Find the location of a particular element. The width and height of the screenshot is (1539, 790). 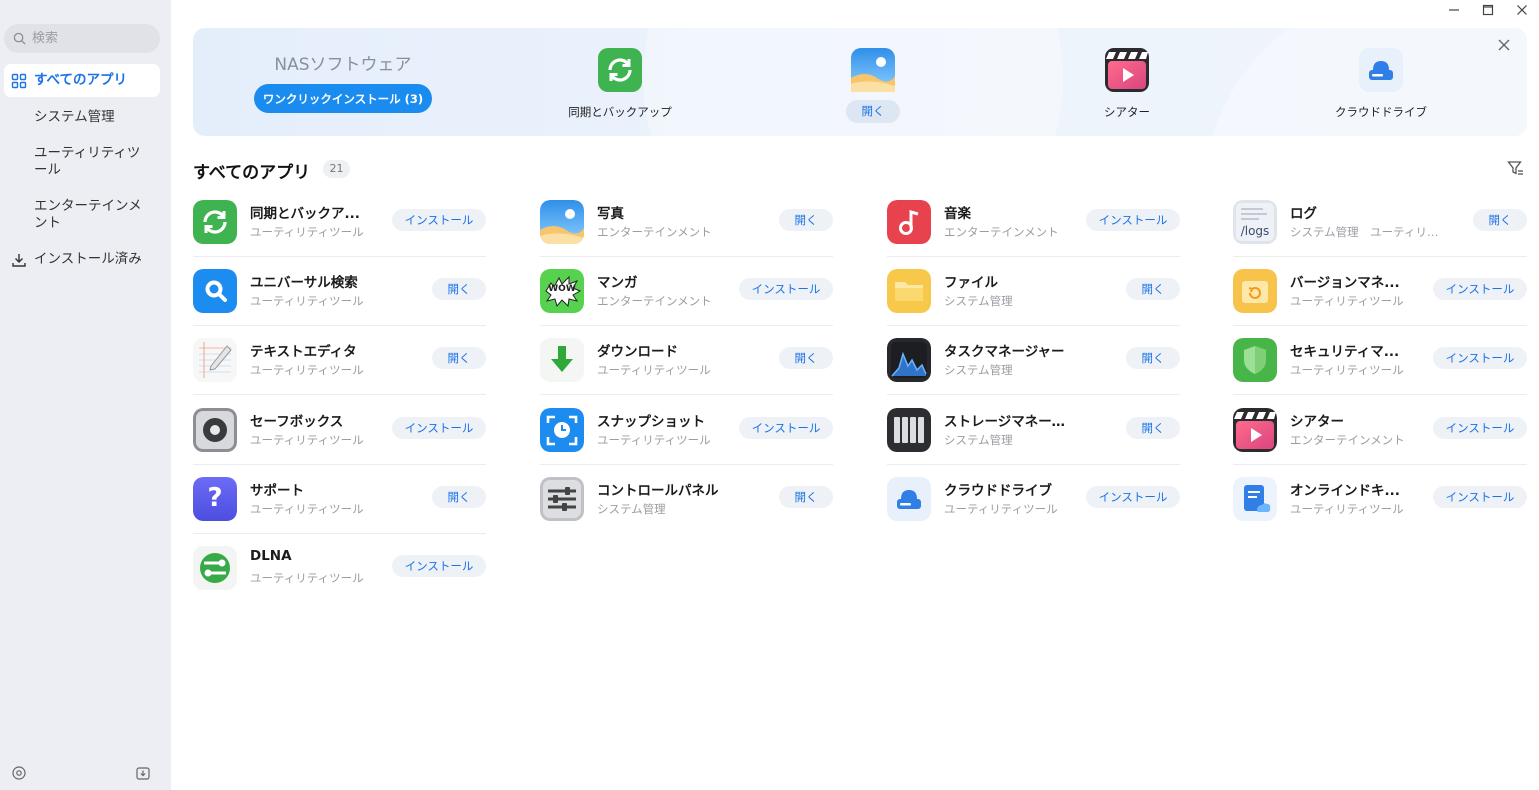

filter-icon is located at coordinates (1515, 168).